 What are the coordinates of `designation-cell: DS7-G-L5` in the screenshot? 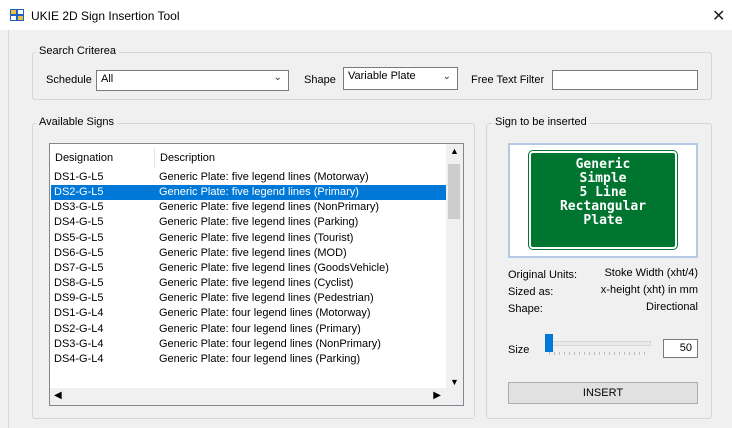 It's located at (79, 267).